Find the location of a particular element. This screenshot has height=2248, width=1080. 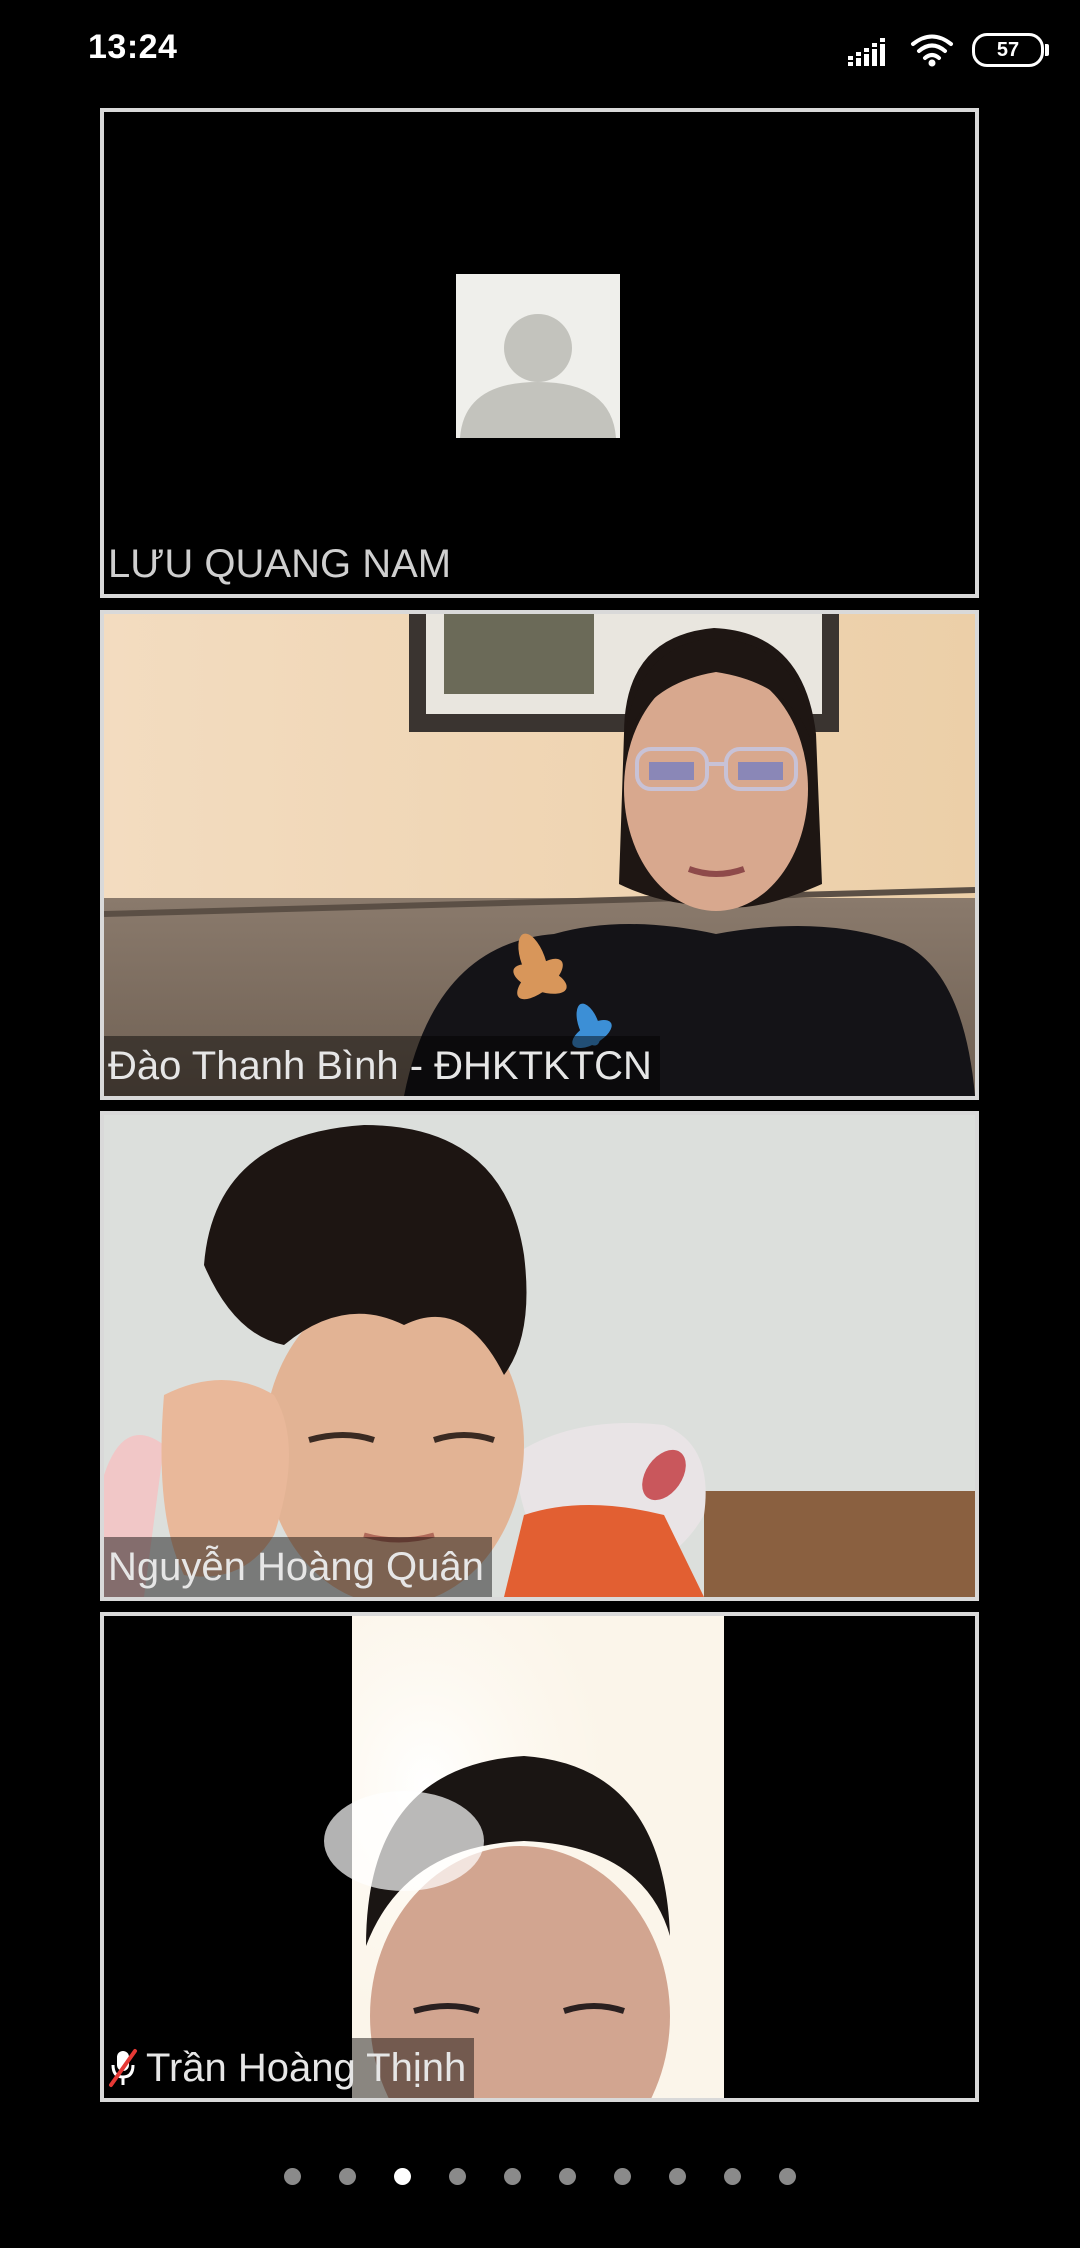

battery-icon: 57 is located at coordinates (1010, 50).